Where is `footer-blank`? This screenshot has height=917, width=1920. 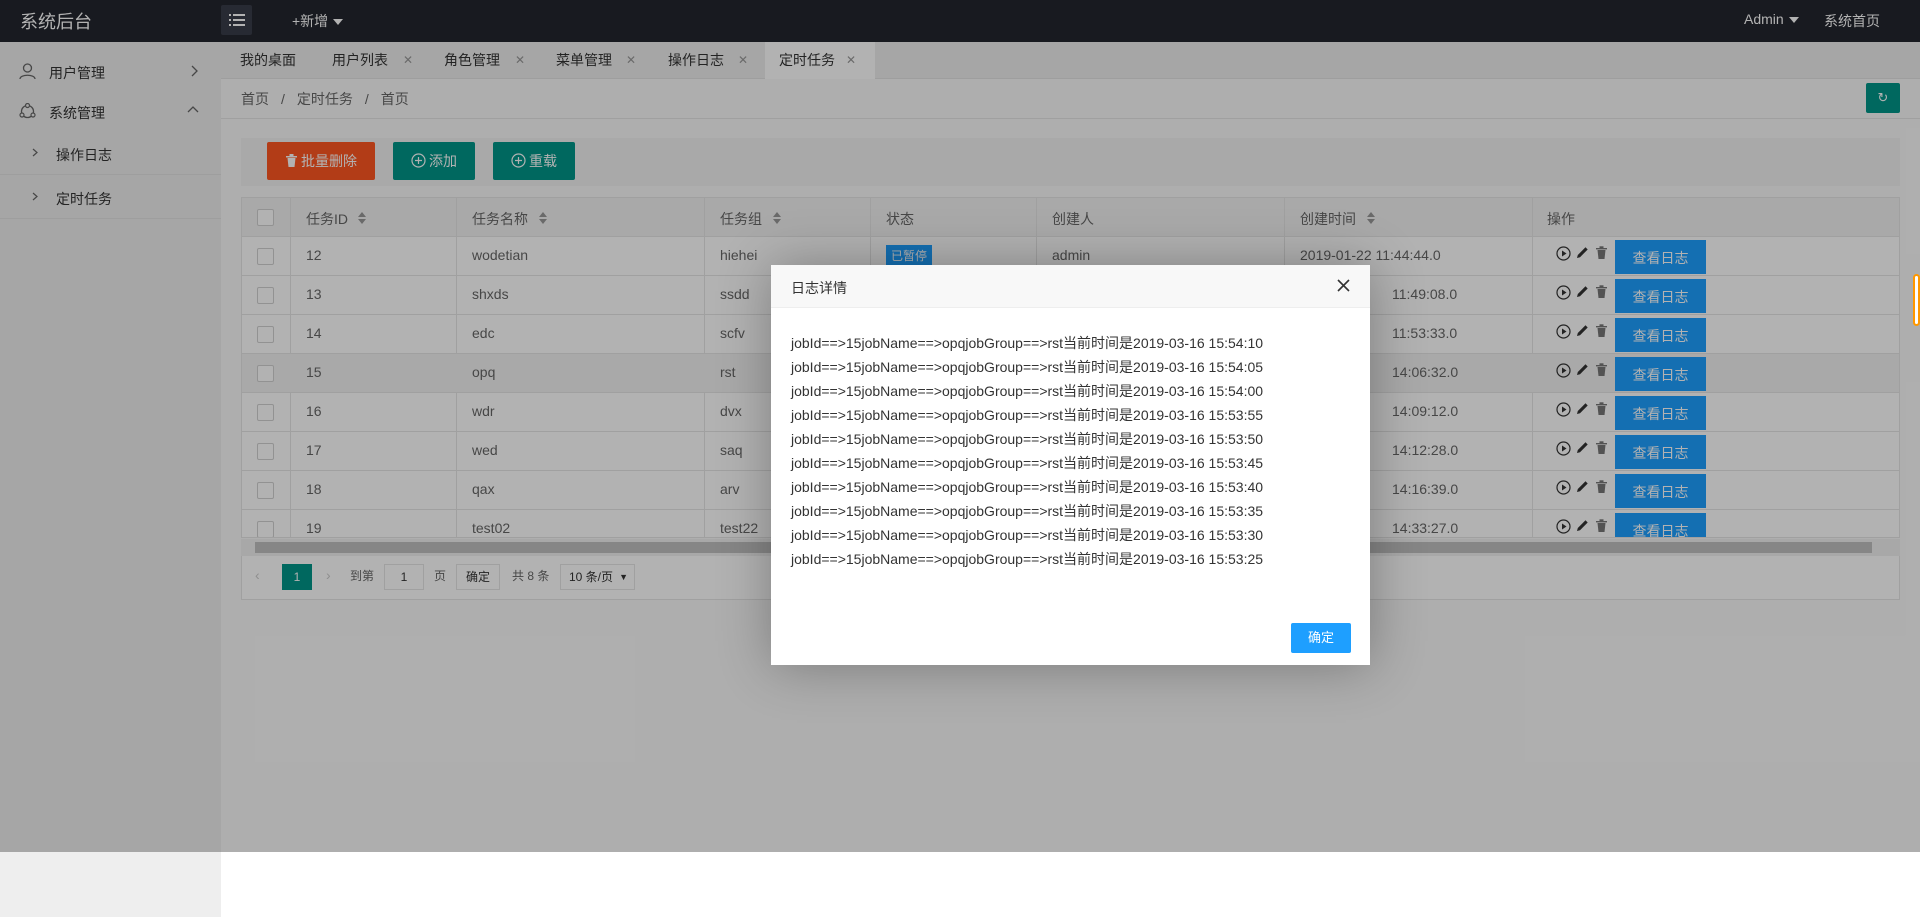
footer-blank is located at coordinates (1070, 884).